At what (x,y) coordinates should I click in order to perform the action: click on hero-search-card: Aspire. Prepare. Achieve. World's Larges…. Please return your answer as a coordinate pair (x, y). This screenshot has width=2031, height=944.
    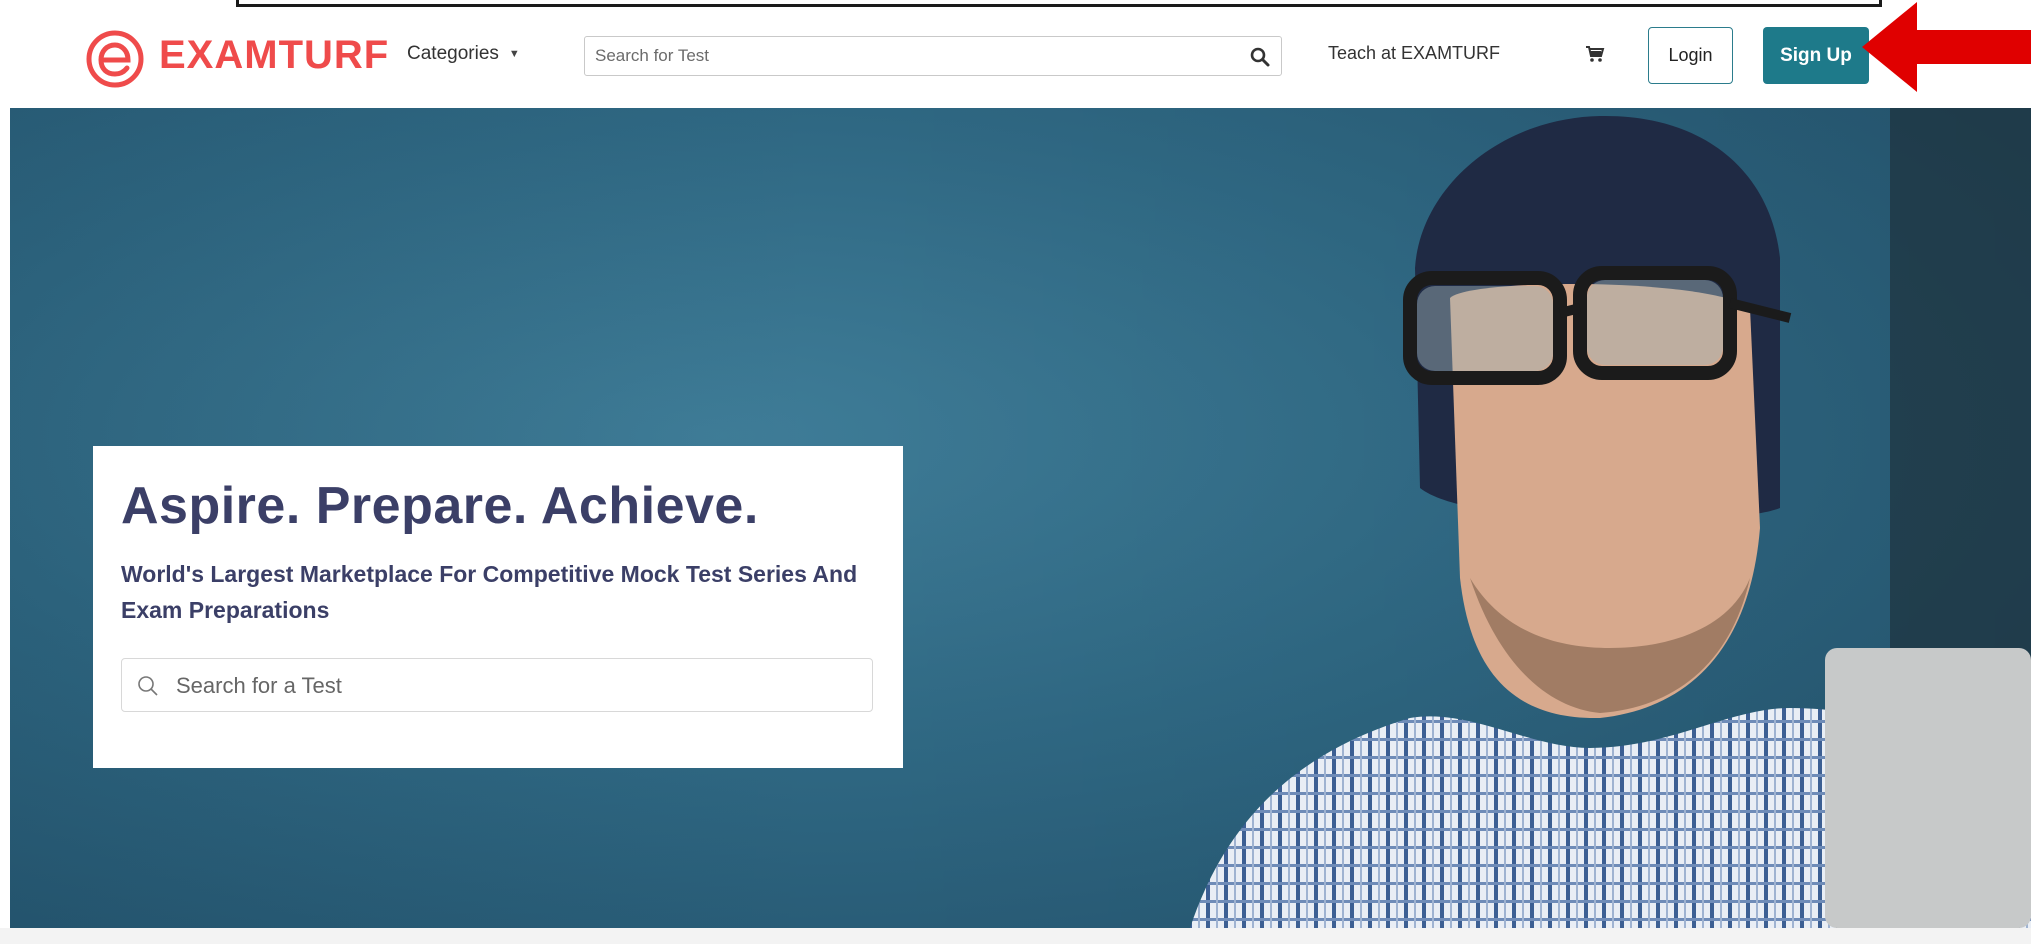
    Looking at the image, I should click on (498, 607).